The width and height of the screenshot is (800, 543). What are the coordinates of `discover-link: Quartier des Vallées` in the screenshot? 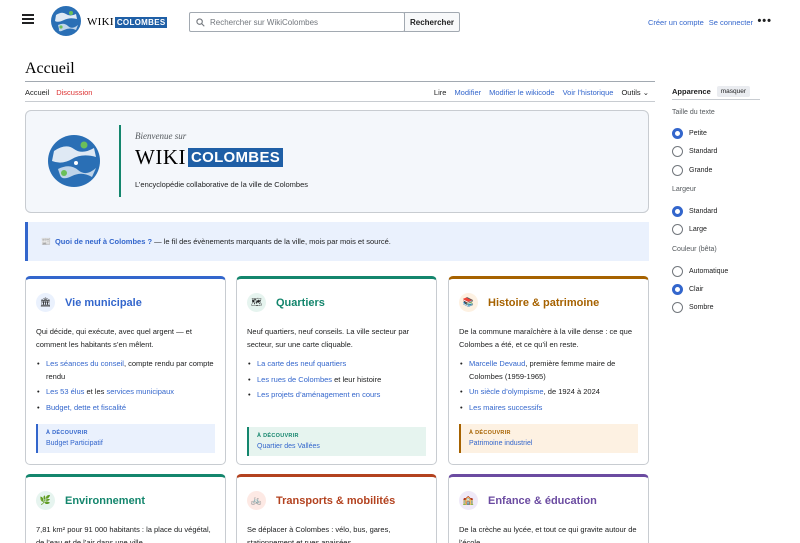 It's located at (337, 446).